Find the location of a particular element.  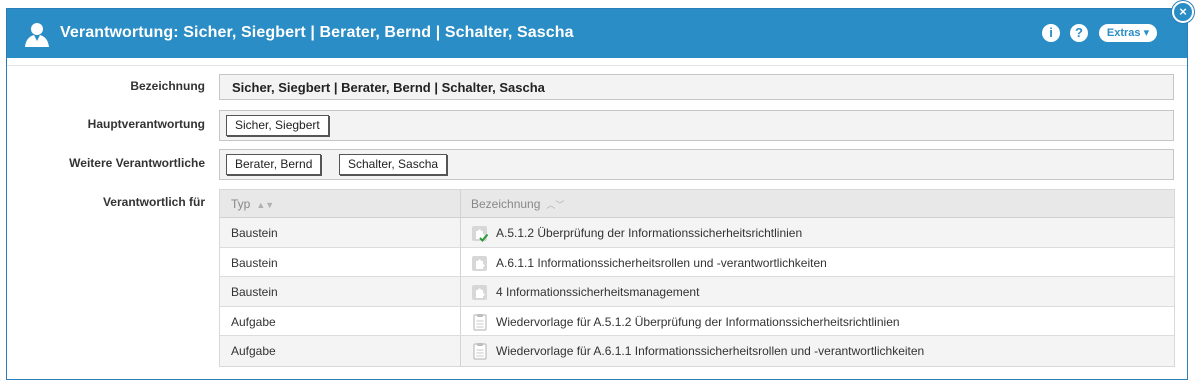

responsible-chip: Schalter, Sascha is located at coordinates (393, 164).